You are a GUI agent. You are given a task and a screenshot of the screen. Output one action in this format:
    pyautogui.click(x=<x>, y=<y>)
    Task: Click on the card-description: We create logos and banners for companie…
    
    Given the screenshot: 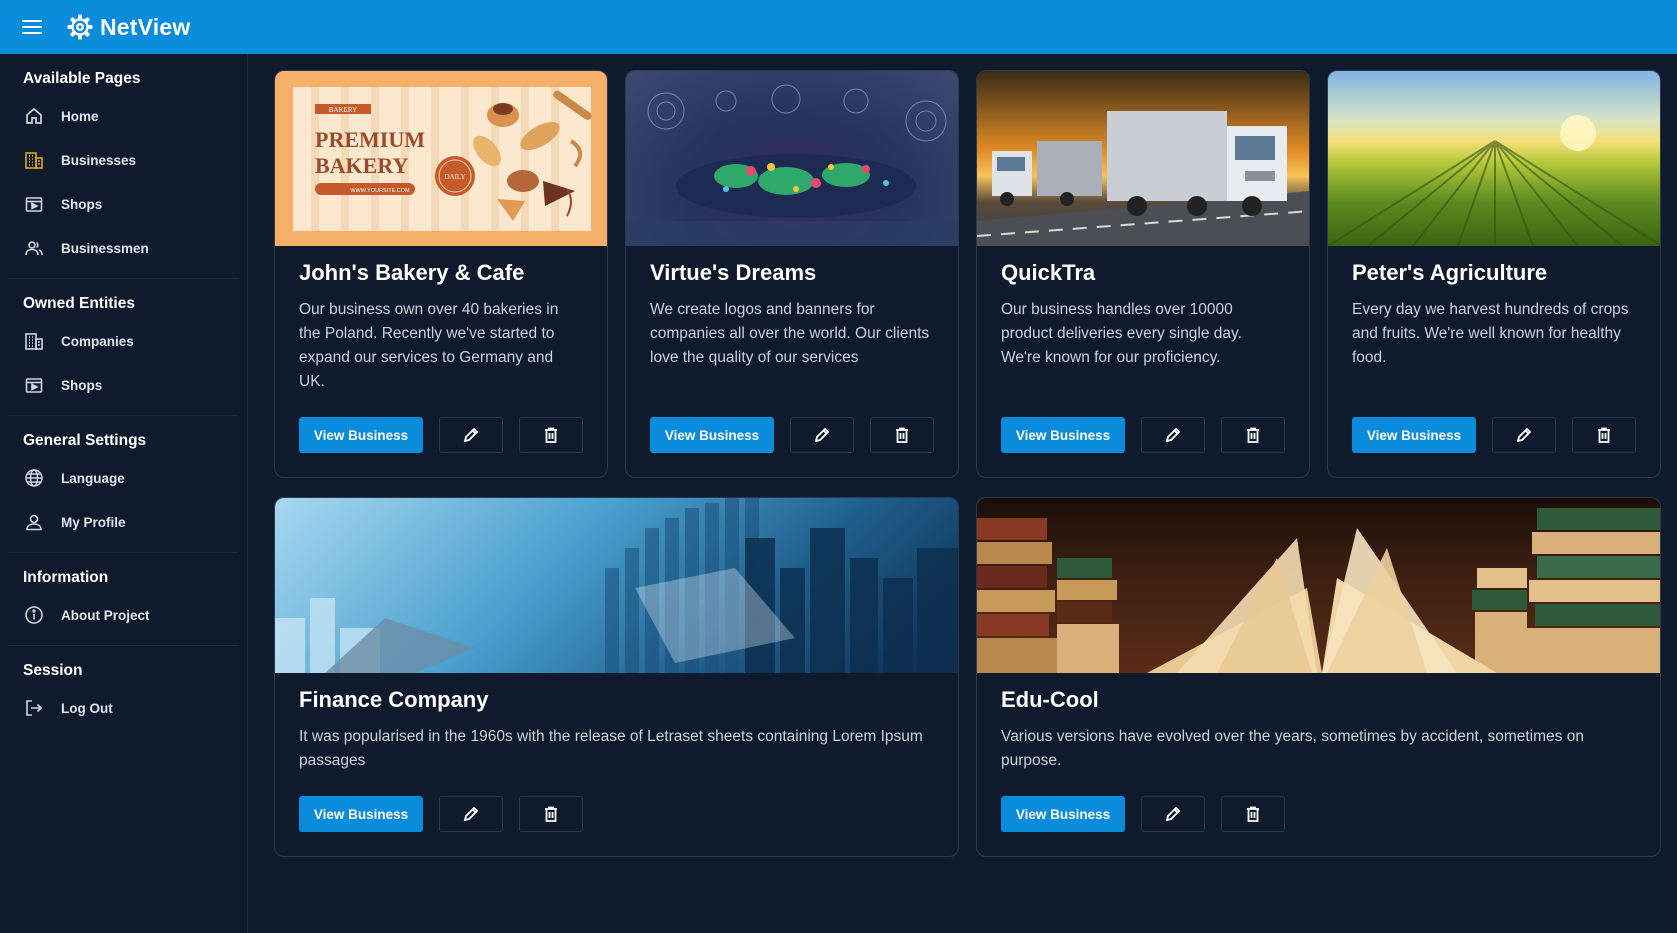 What is the action you would take?
    pyautogui.click(x=790, y=333)
    